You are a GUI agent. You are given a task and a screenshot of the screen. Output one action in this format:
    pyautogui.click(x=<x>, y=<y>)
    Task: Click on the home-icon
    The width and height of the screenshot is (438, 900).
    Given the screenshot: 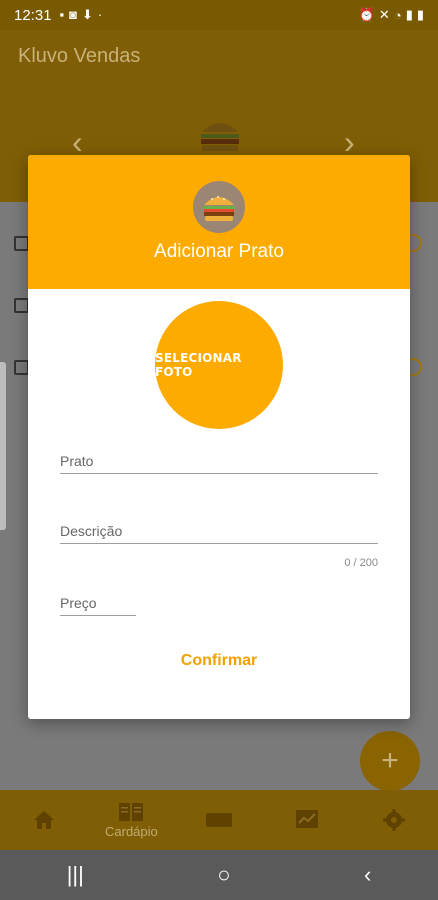 What is the action you would take?
    pyautogui.click(x=43, y=820)
    